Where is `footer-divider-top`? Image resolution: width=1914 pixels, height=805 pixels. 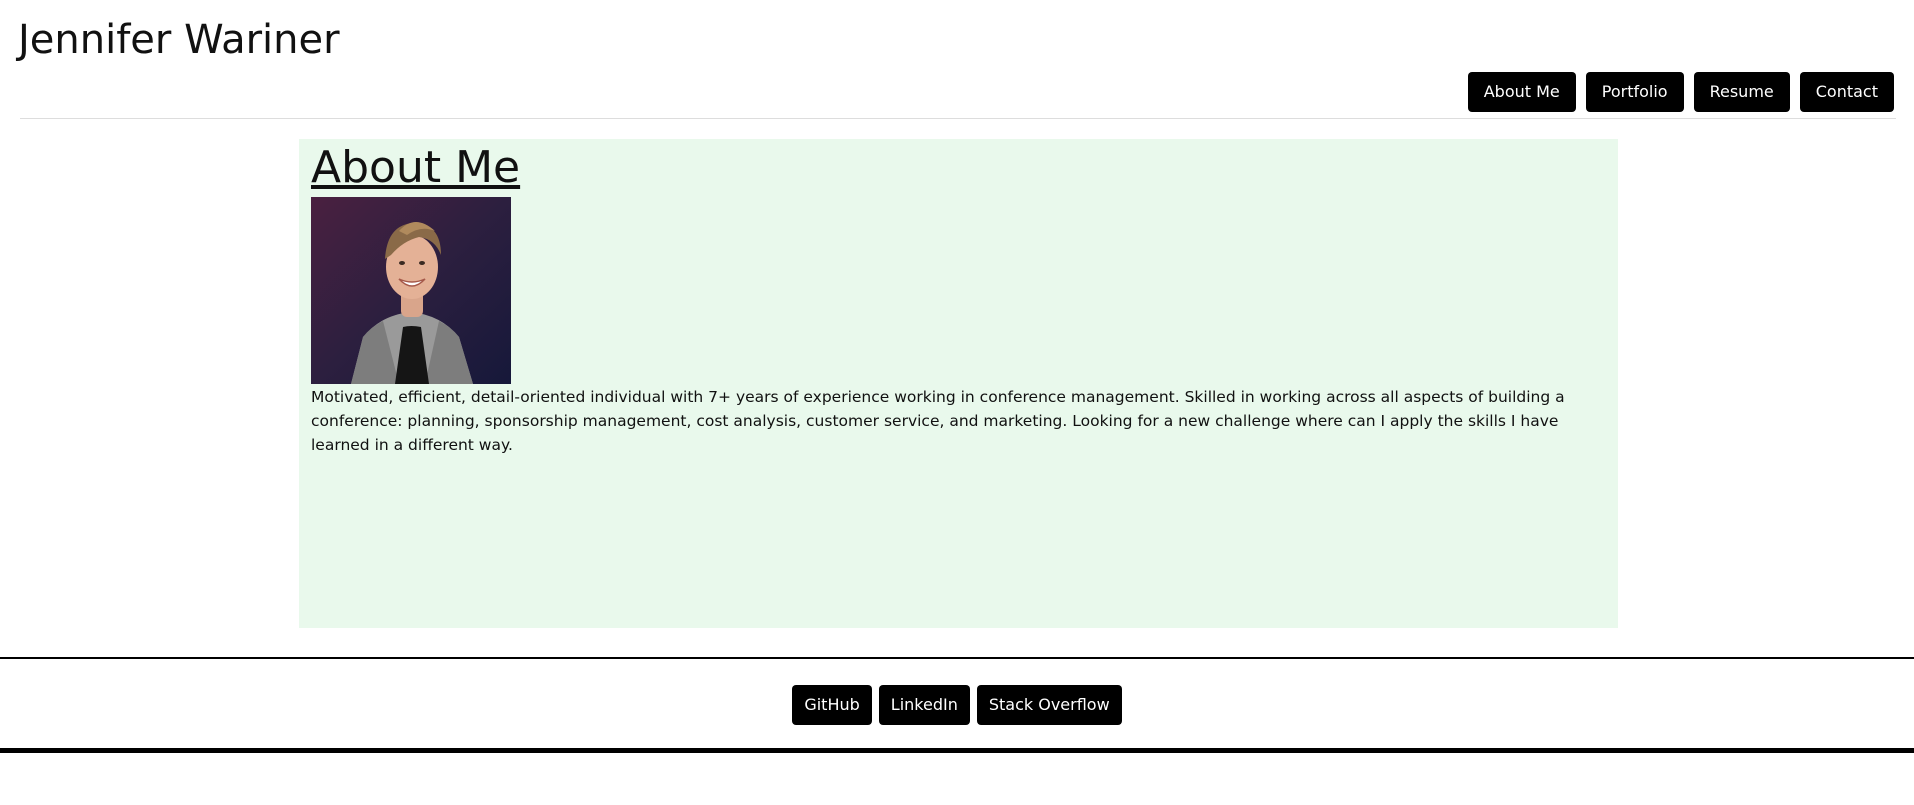
footer-divider-top is located at coordinates (957, 658).